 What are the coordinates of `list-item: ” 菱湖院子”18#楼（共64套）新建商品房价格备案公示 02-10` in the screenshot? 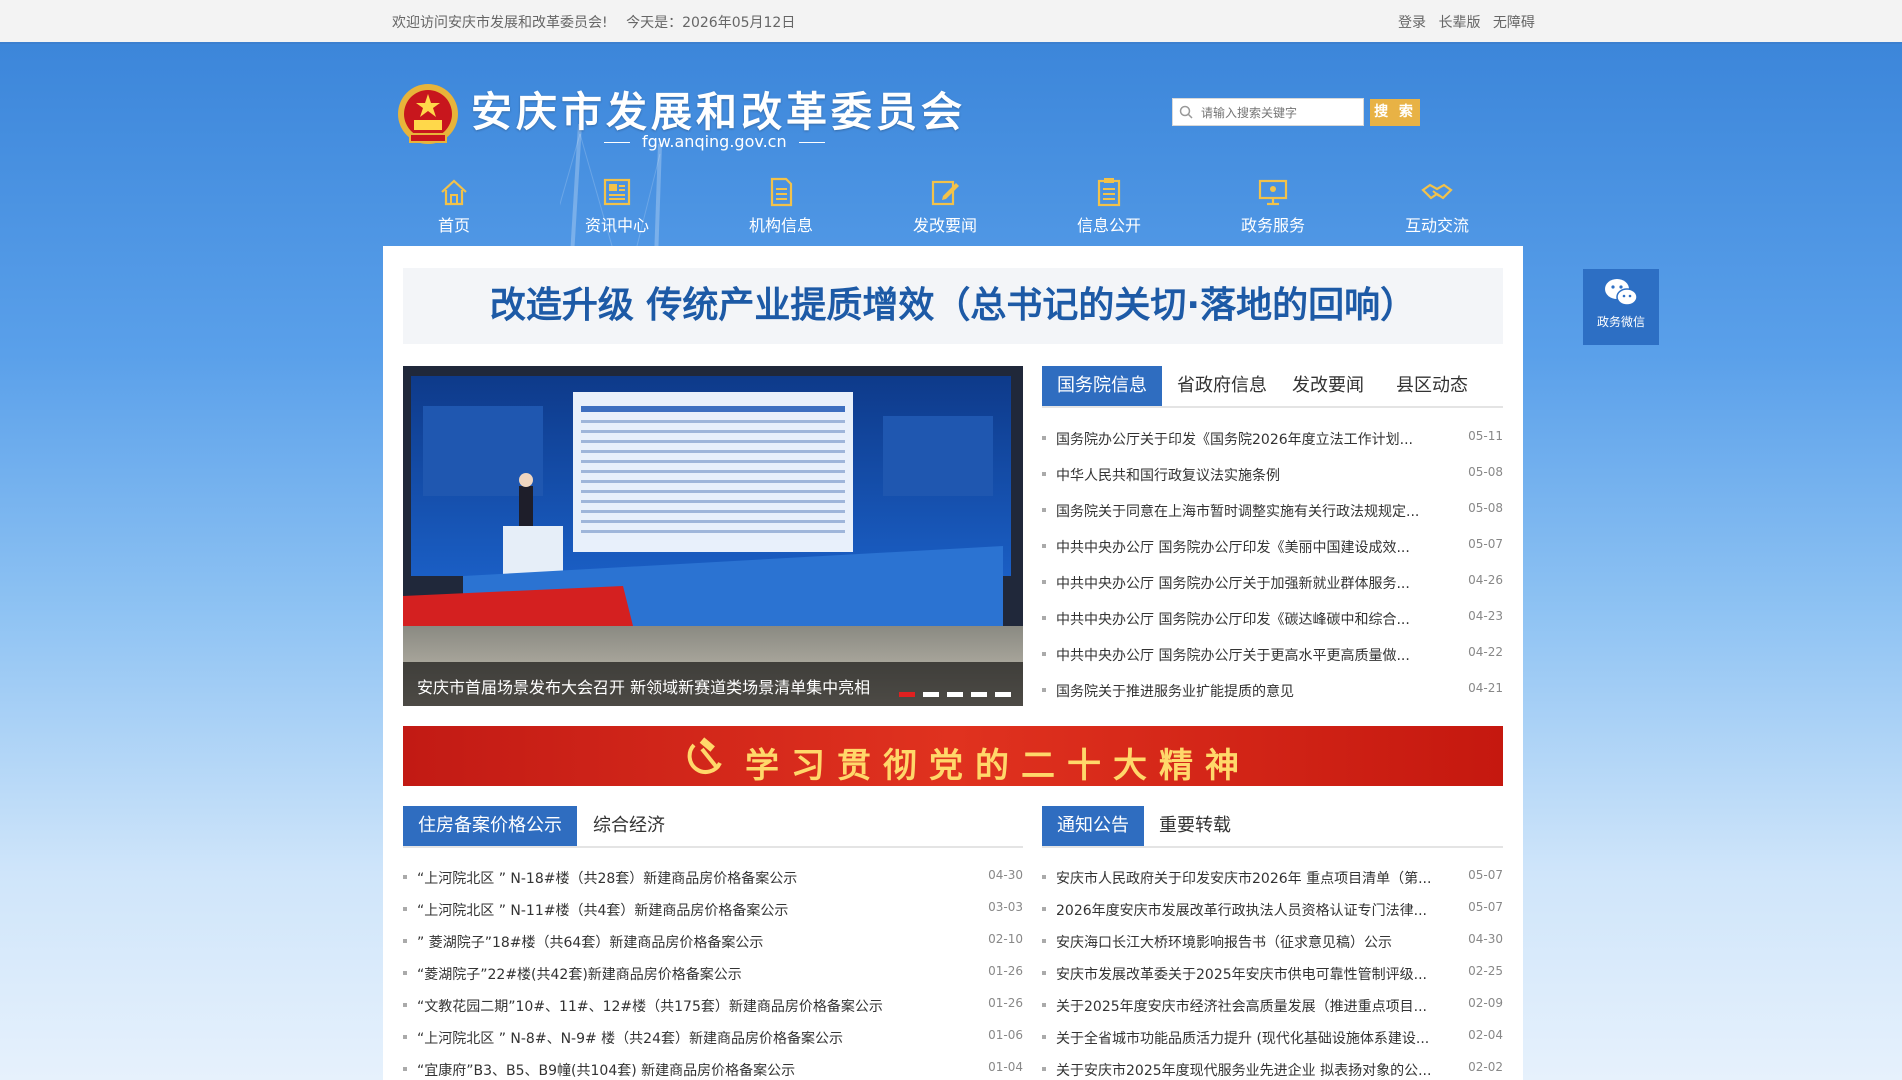 It's located at (713, 941).